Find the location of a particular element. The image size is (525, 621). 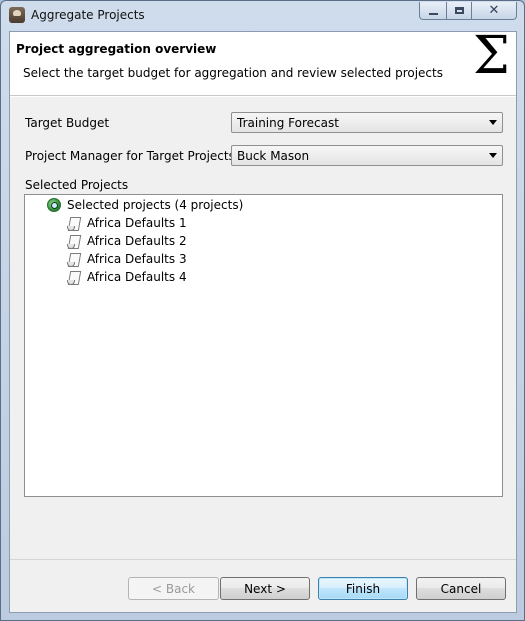

maximize-icon is located at coordinates (459, 10).